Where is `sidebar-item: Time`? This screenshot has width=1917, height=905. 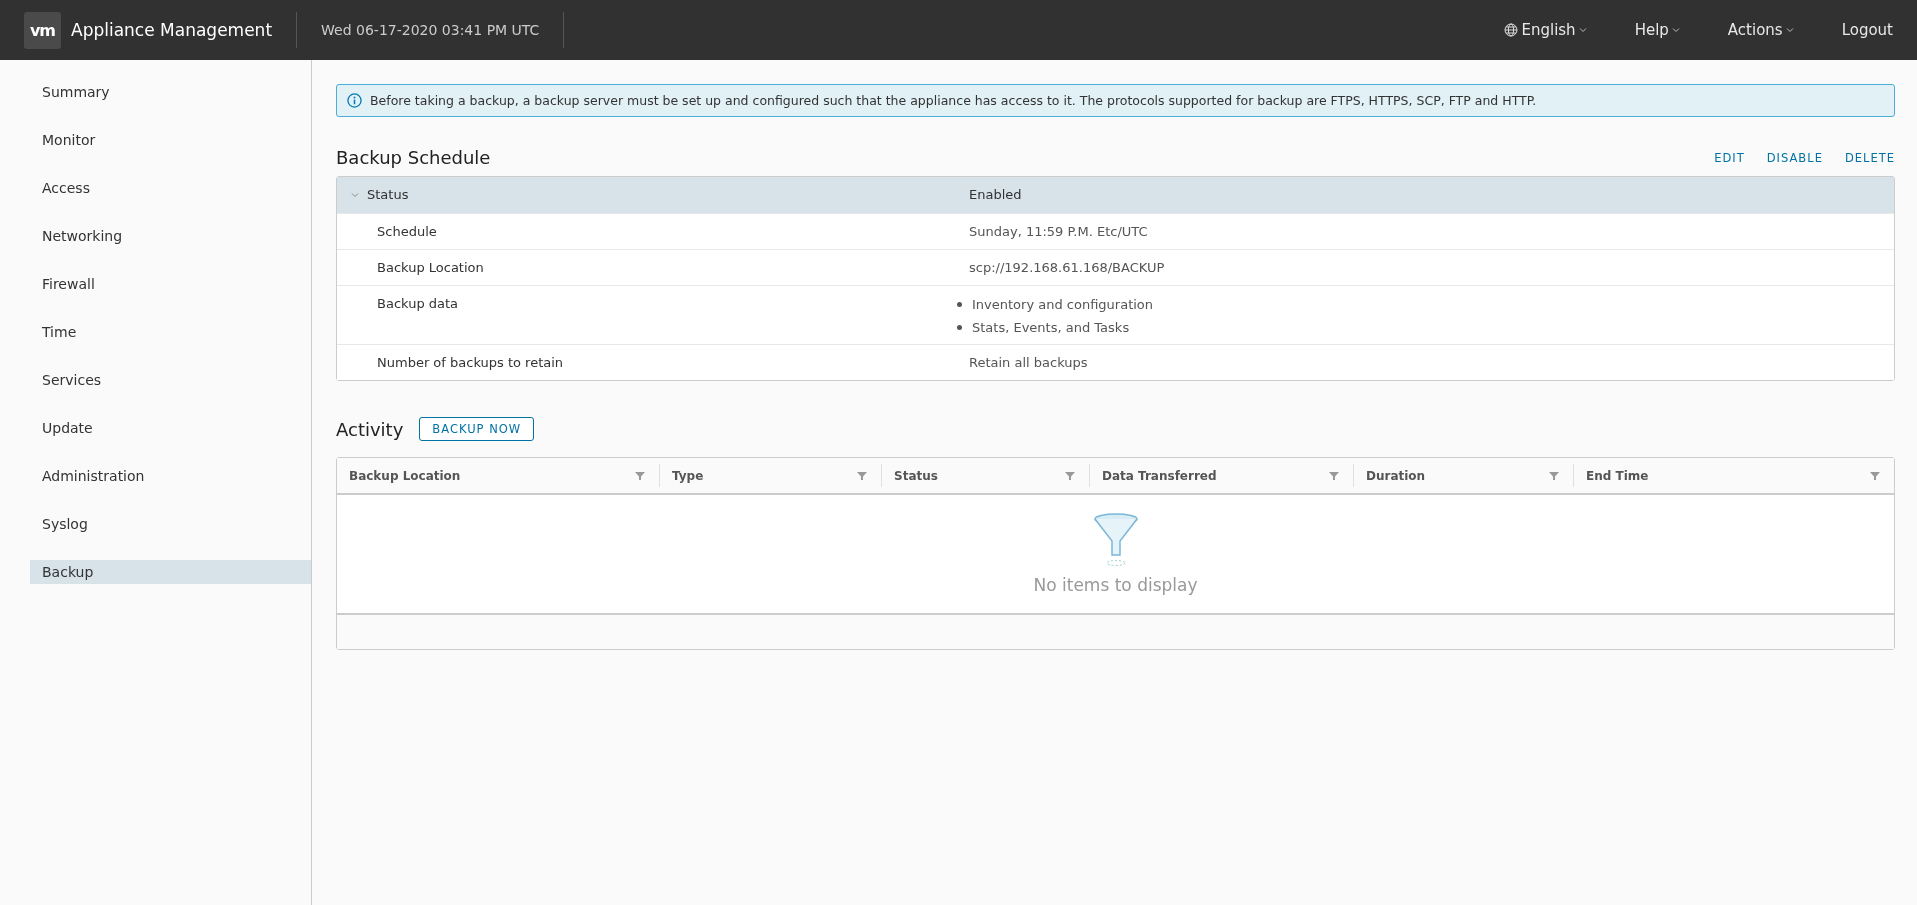 sidebar-item: Time is located at coordinates (170, 332).